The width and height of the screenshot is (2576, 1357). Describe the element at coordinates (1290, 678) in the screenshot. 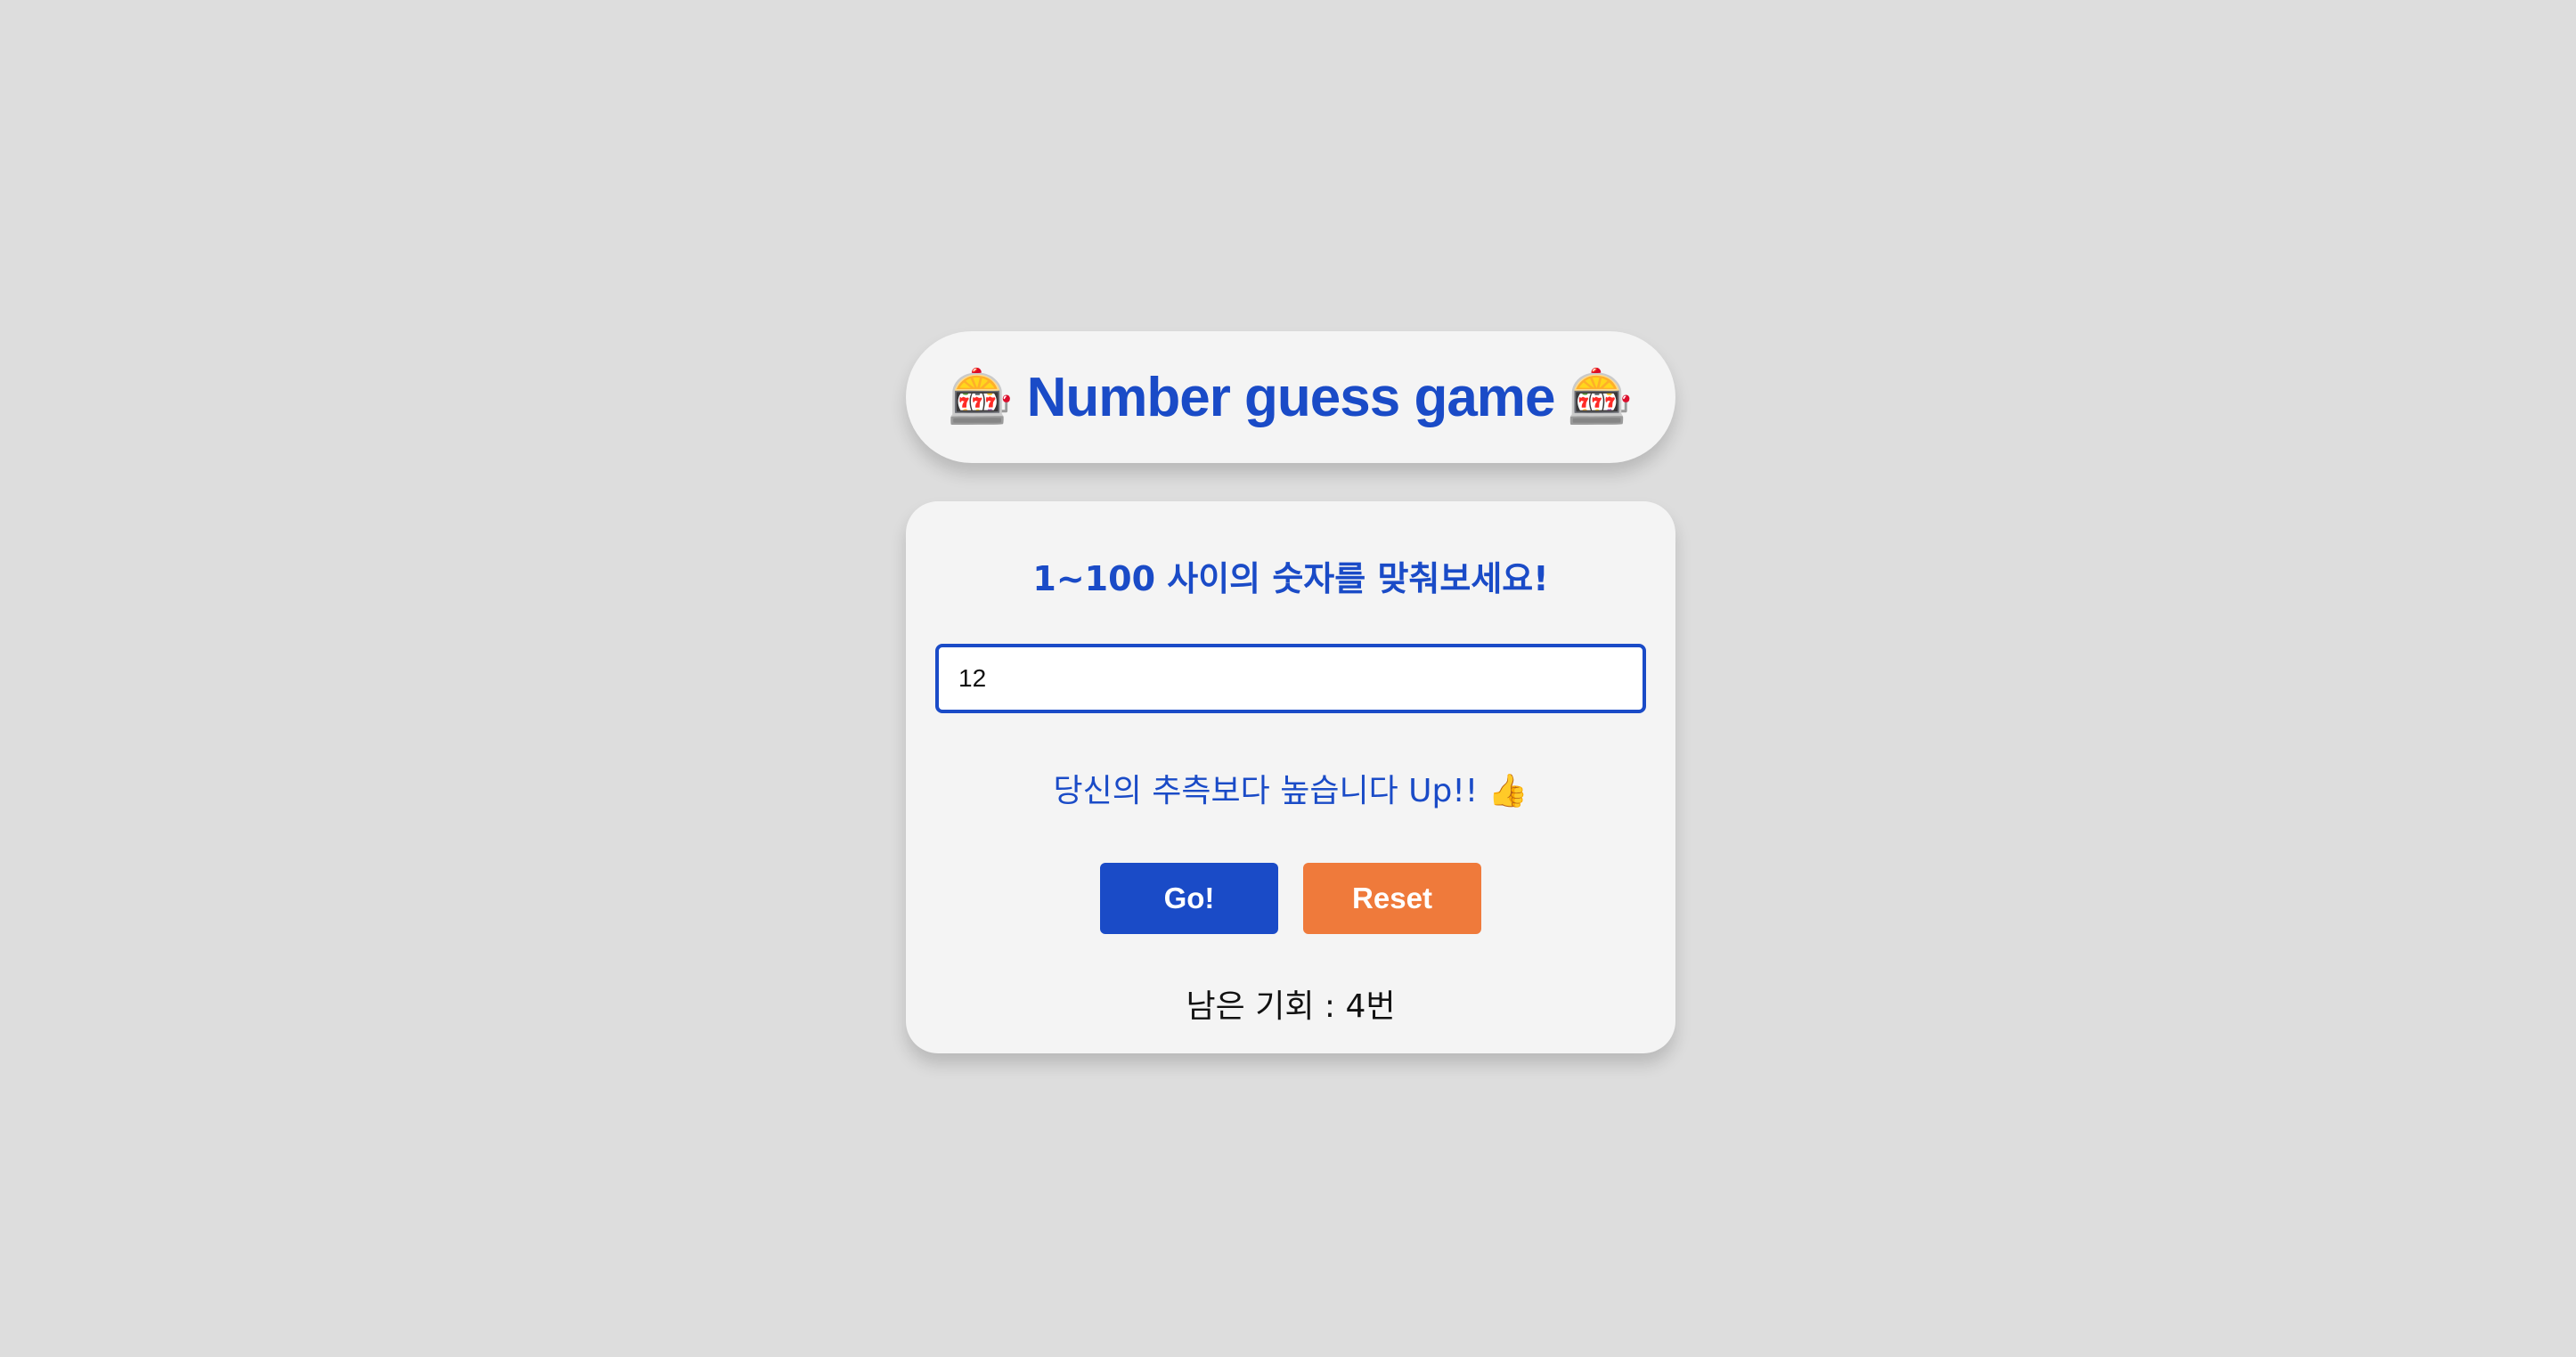

I see `guess-input` at that location.